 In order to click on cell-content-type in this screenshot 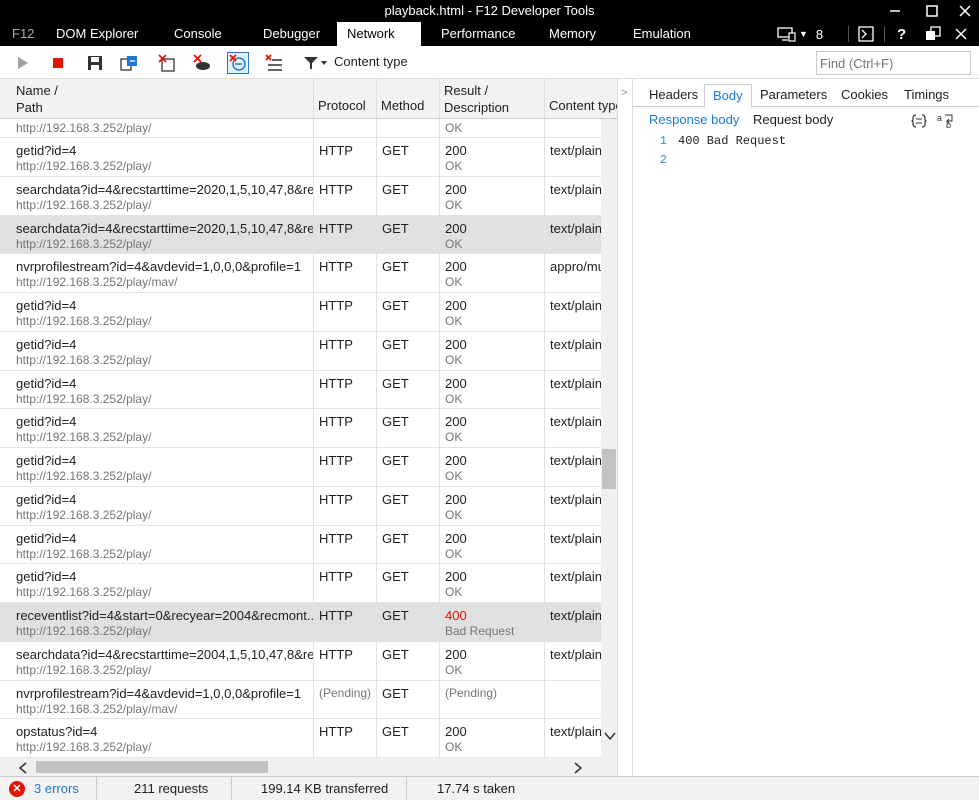, I will do `click(573, 128)`.